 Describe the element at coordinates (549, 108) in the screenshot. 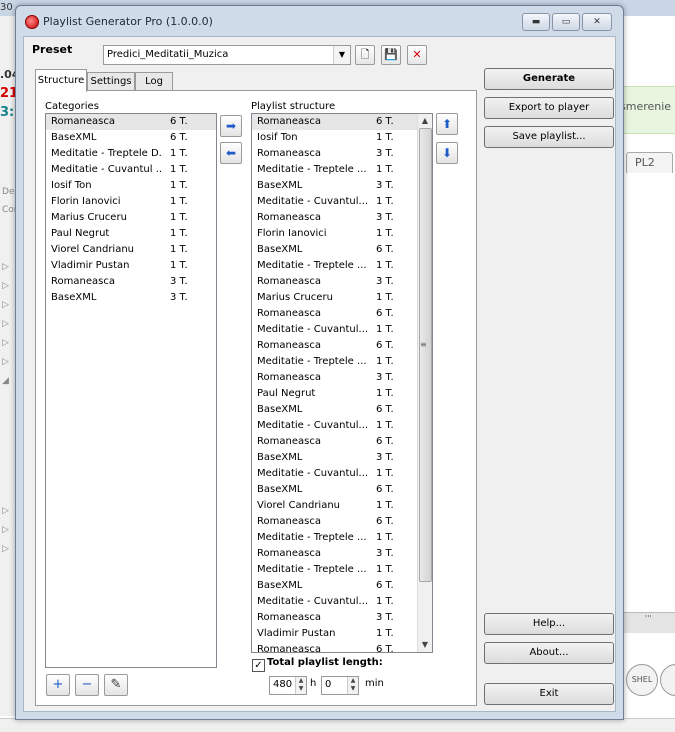

I see `export-to-player-button: Export to player` at that location.